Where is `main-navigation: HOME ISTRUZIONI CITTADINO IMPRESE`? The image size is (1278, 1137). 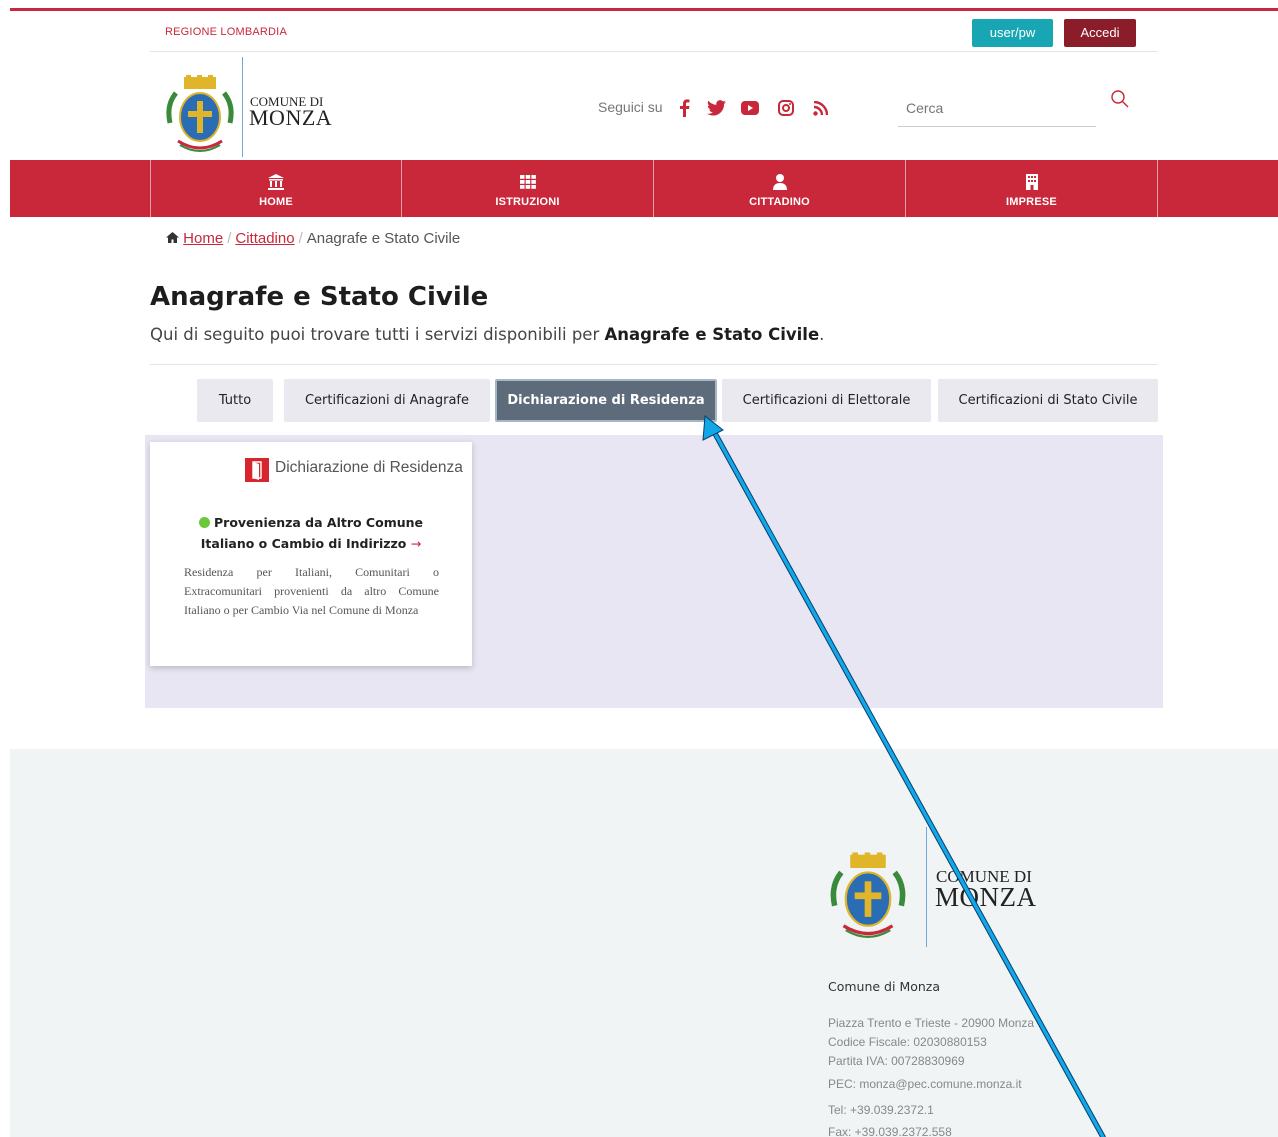 main-navigation: HOME ISTRUZIONI CITTADINO IMPRESE is located at coordinates (644, 188).